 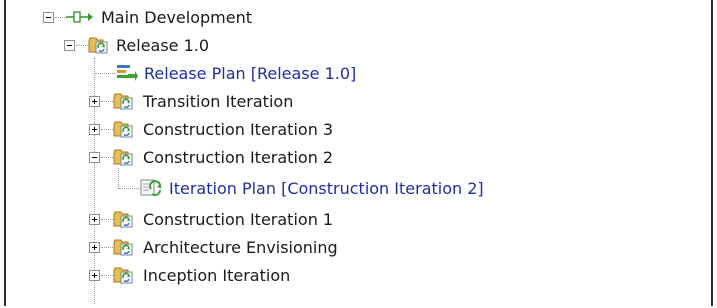 What do you see at coordinates (69, 45) in the screenshot?
I see `collapse-toggle-release` at bounding box center [69, 45].